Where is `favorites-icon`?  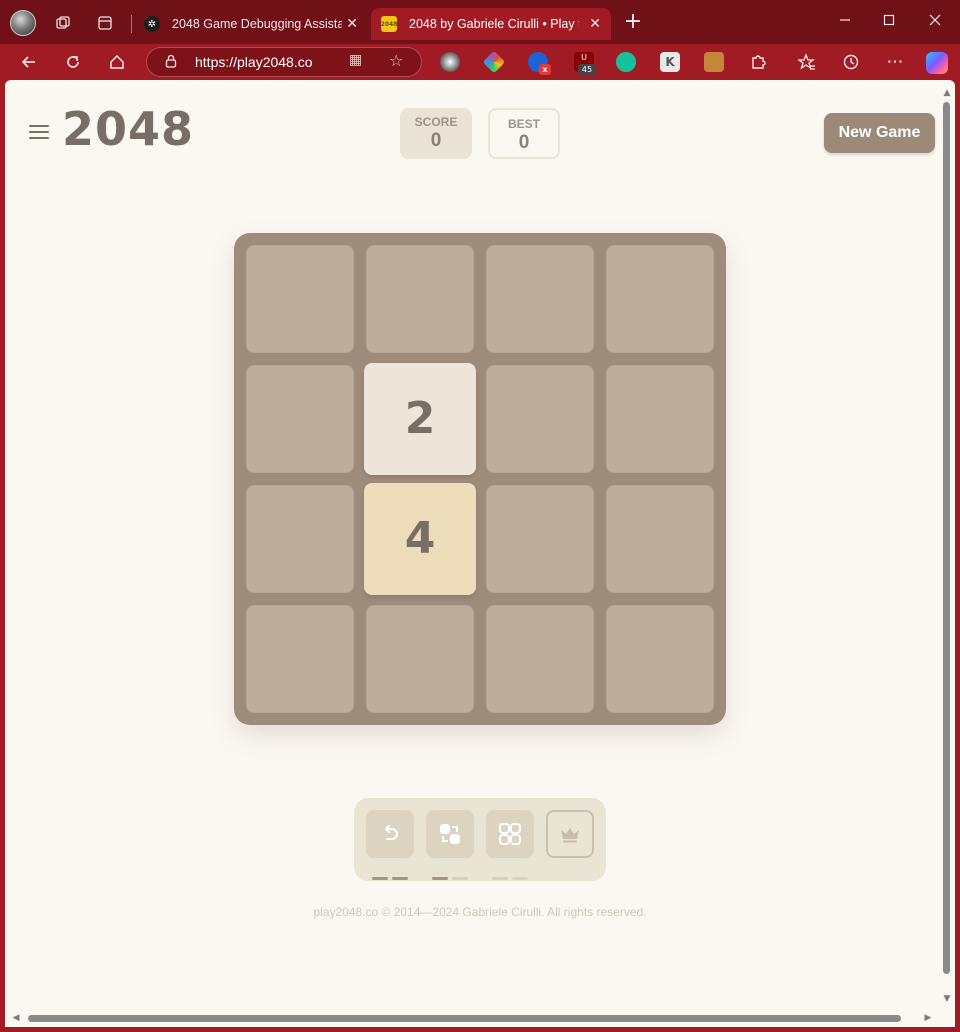 favorites-icon is located at coordinates (807, 62).